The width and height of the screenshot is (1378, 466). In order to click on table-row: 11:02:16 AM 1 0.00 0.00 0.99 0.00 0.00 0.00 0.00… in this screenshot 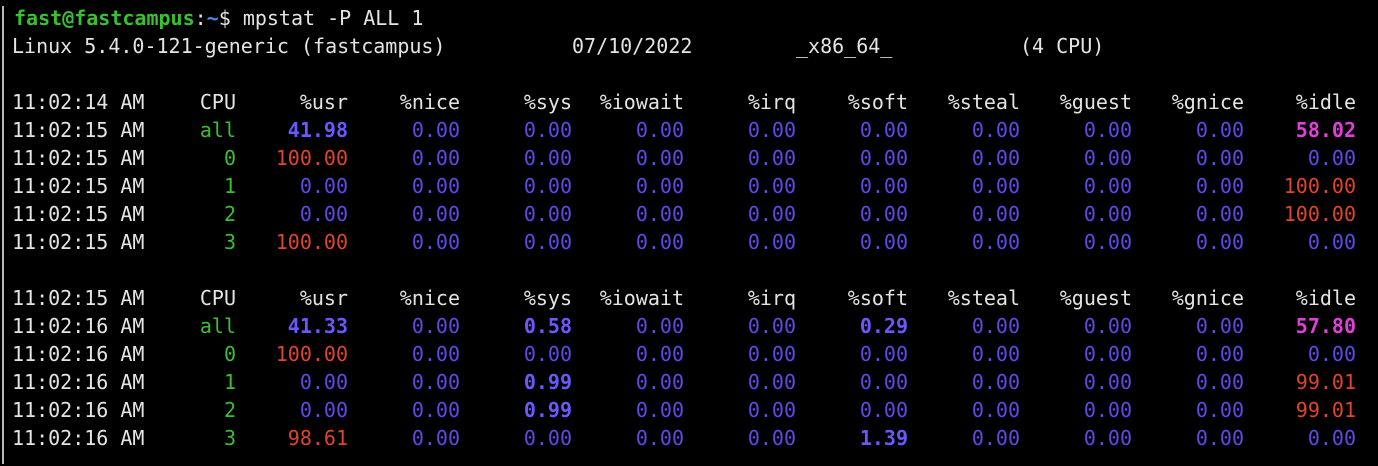, I will do `click(689, 382)`.